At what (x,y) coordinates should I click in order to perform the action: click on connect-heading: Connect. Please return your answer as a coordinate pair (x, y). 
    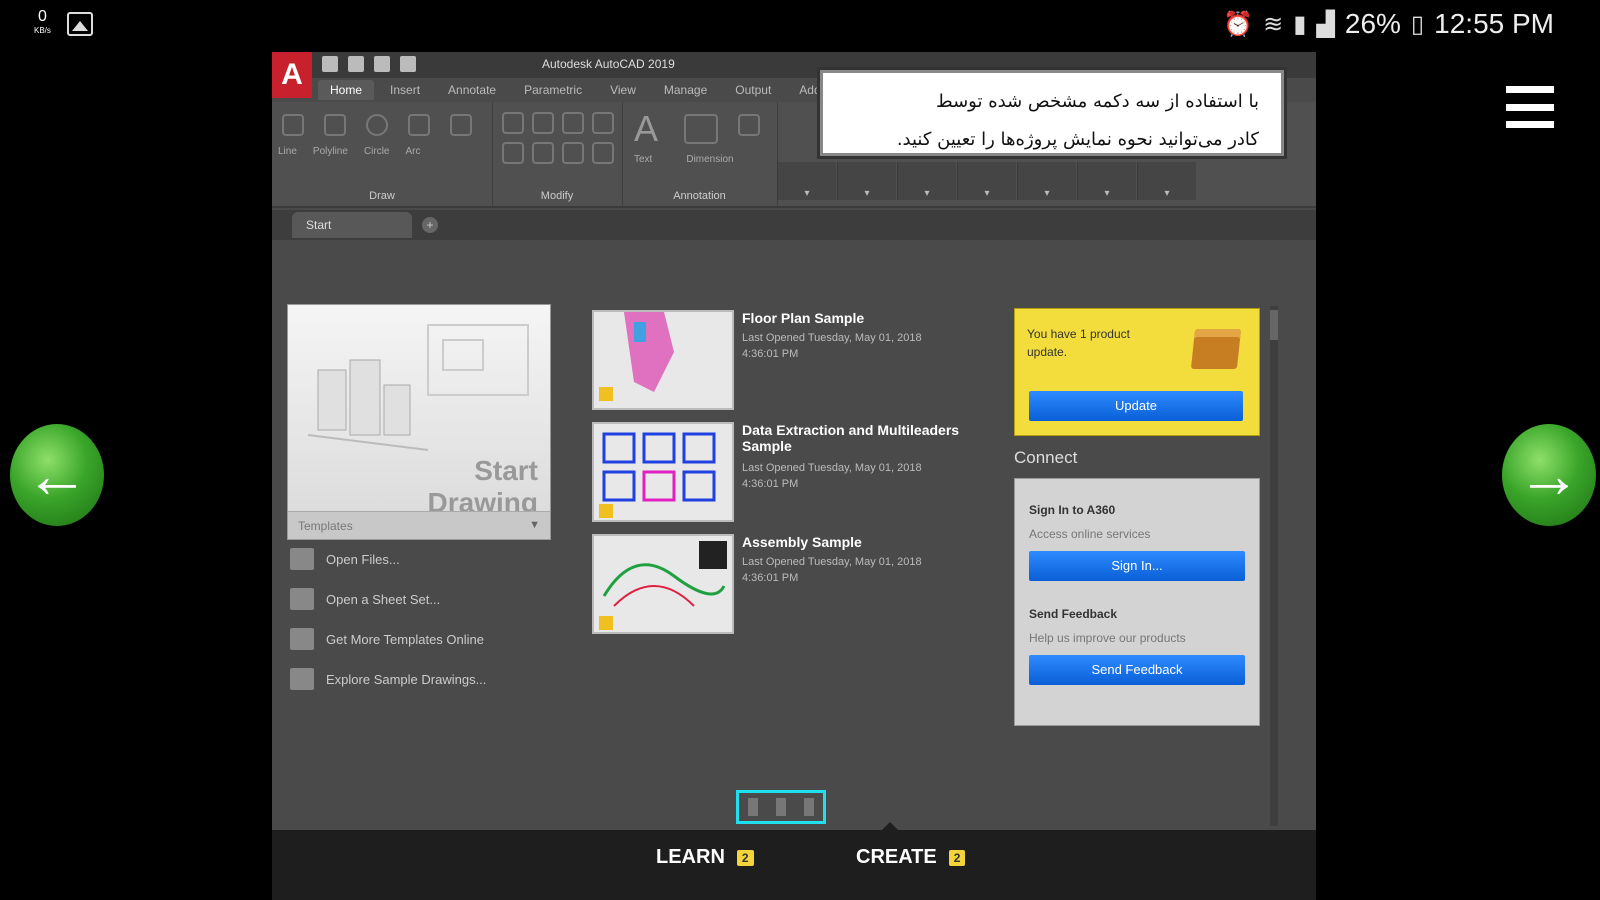
    Looking at the image, I should click on (1046, 457).